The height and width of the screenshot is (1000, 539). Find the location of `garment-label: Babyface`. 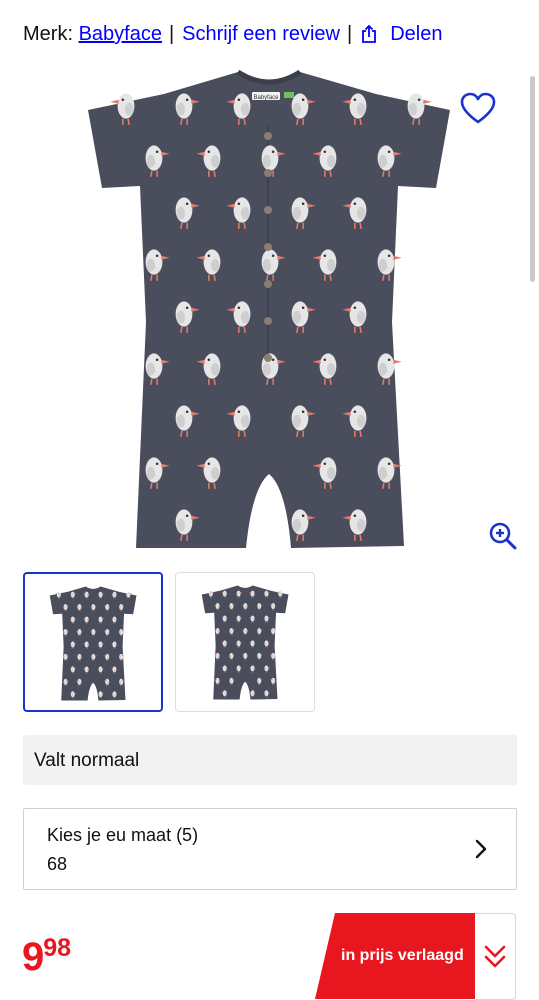

garment-label: Babyface is located at coordinates (266, 98).